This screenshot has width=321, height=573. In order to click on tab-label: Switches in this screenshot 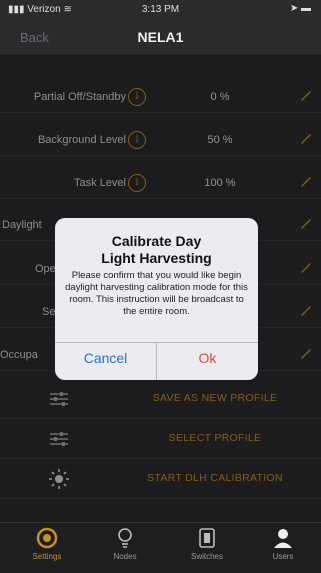, I will do `click(206, 556)`.